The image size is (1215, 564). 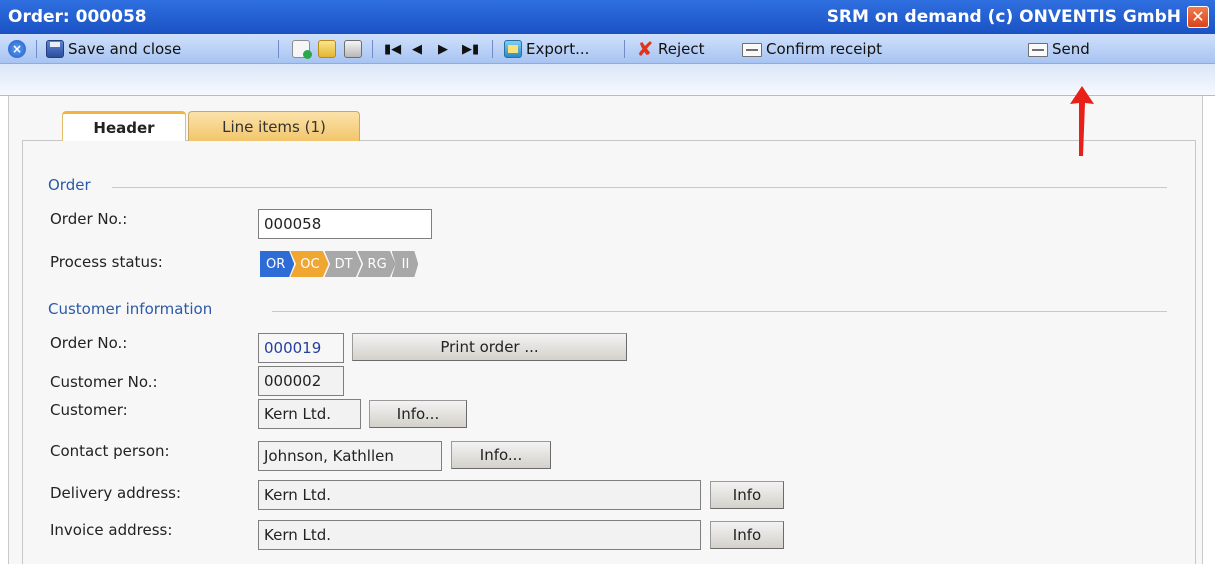 I want to click on delivery-address-label: Delivery address:, so click(x=116, y=493).